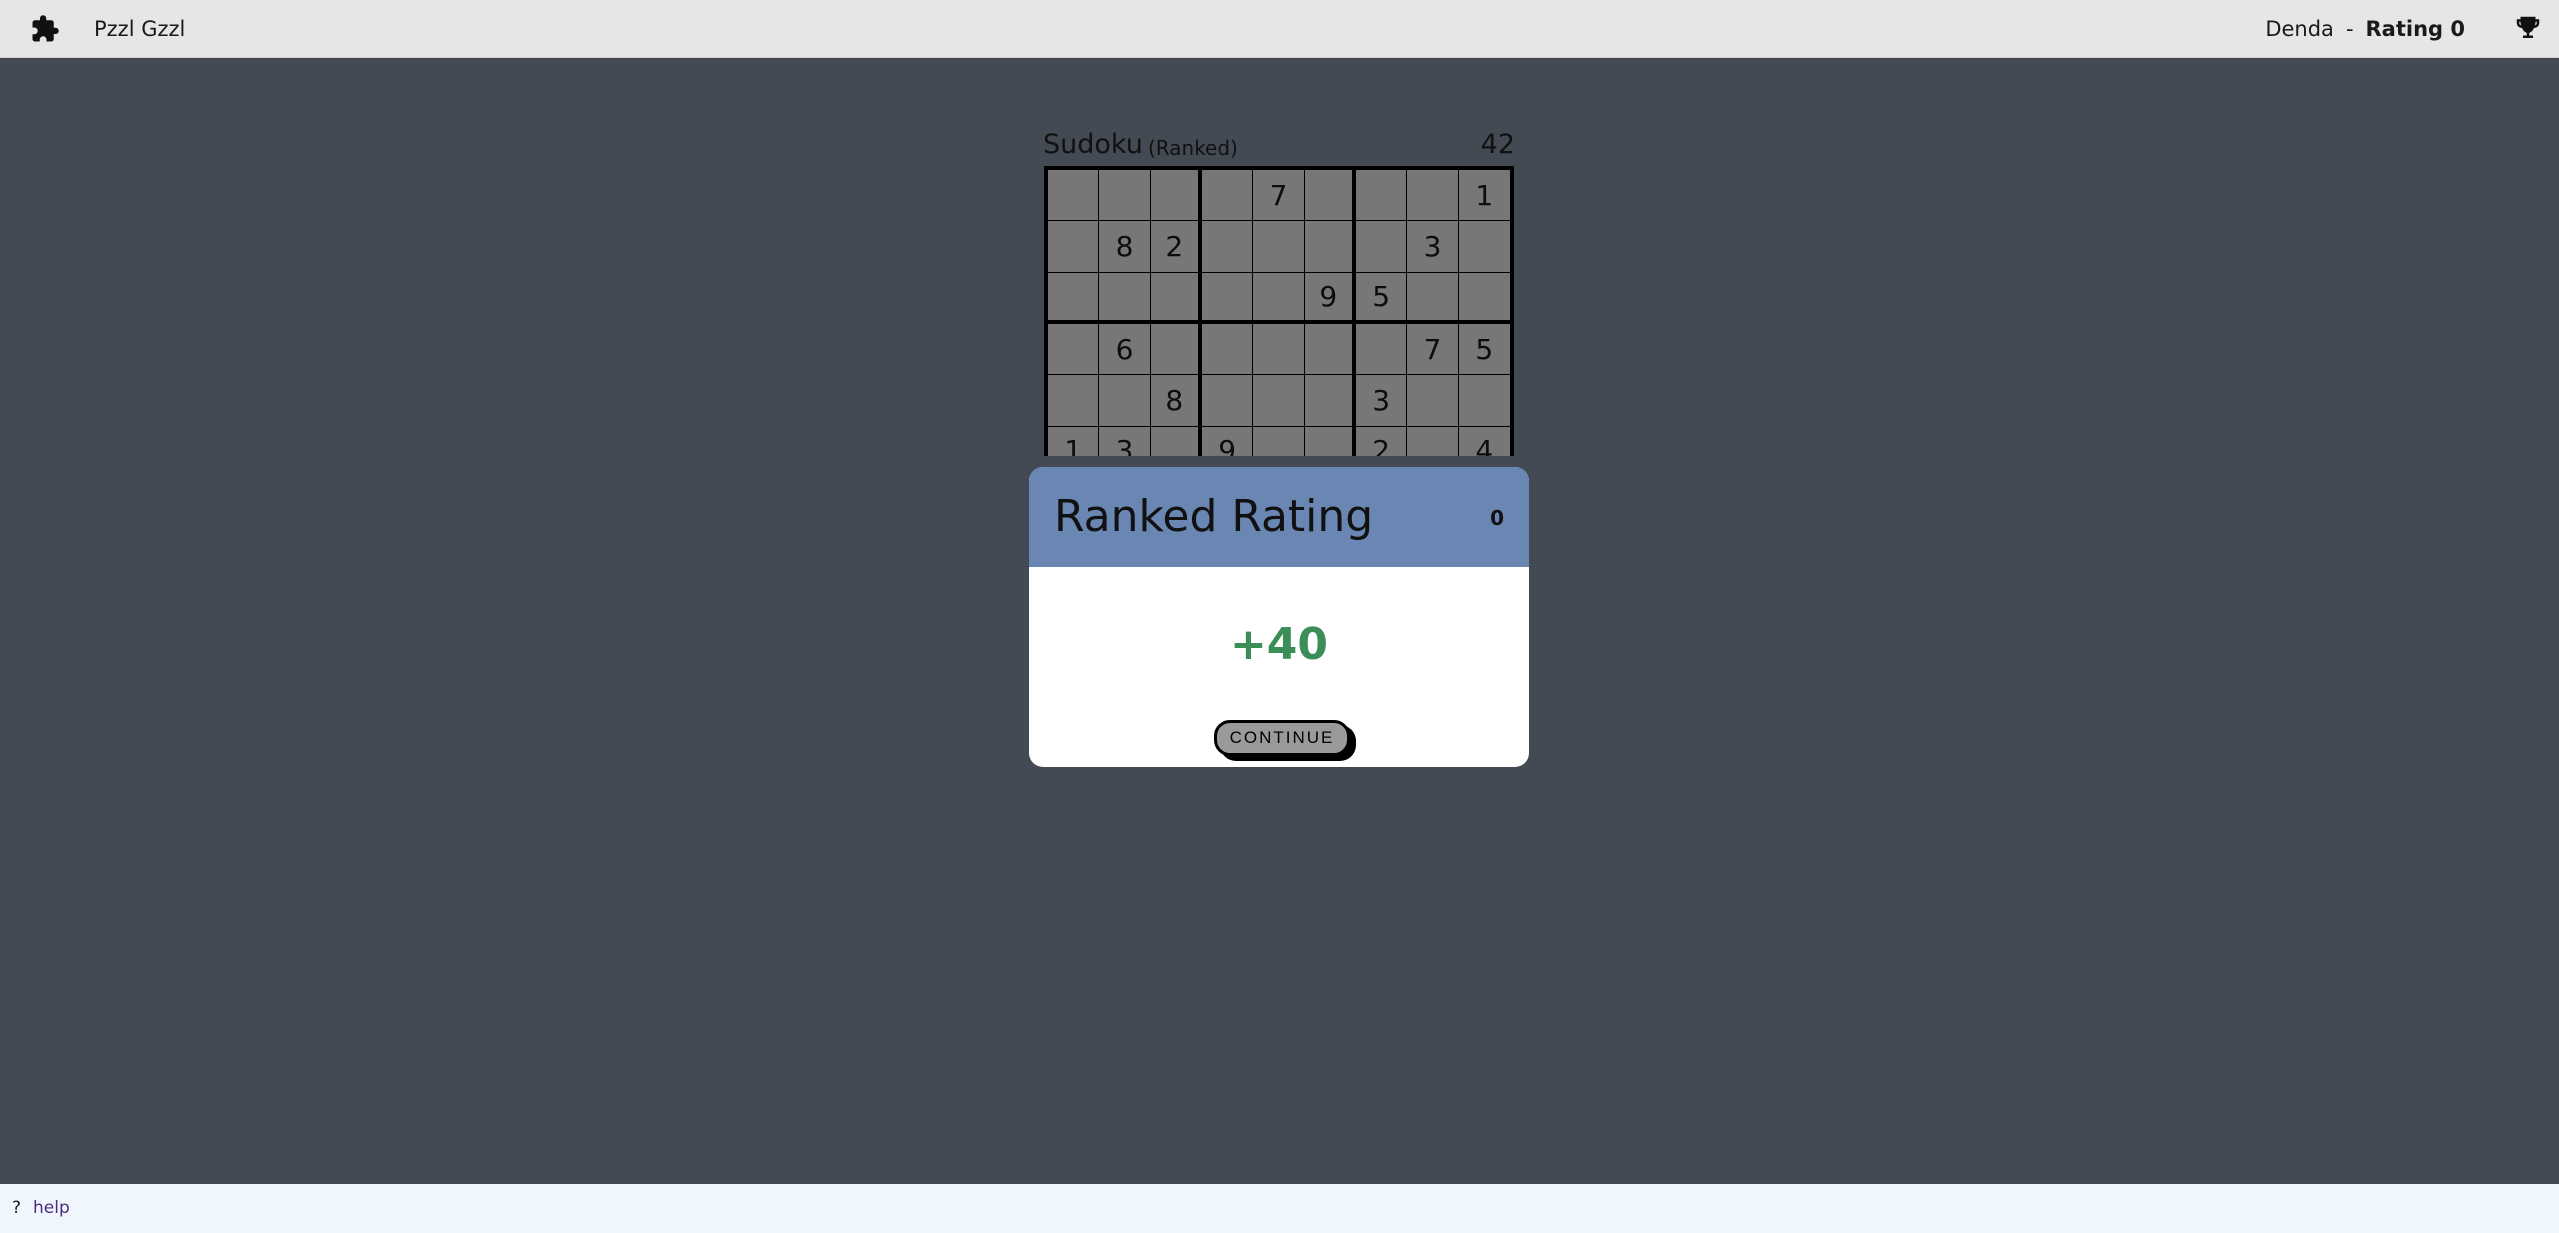 The height and width of the screenshot is (1233, 2559). What do you see at coordinates (139, 29) in the screenshot?
I see `app-title: Pzzl Gzzl` at bounding box center [139, 29].